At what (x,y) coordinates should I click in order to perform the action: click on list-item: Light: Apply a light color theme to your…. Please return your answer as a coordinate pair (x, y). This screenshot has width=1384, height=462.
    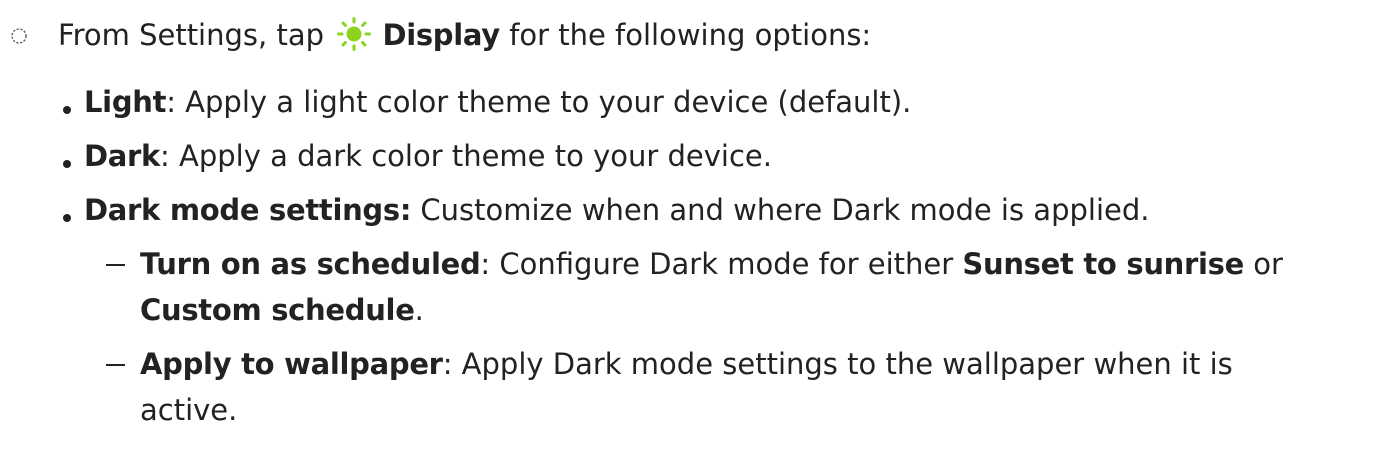
    Looking at the image, I should click on (497, 102).